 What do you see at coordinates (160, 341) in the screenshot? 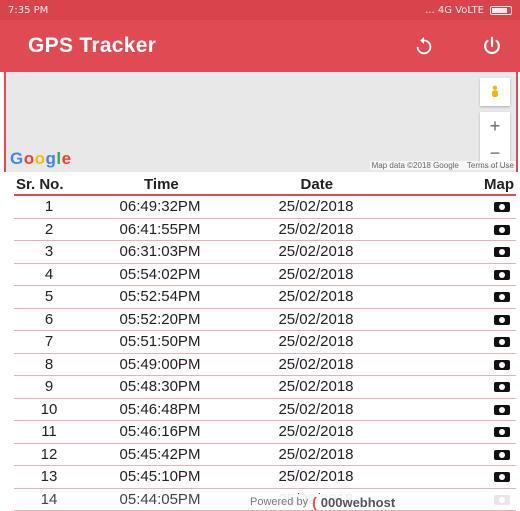
I see `cell-time: 05:51:50PM` at bounding box center [160, 341].